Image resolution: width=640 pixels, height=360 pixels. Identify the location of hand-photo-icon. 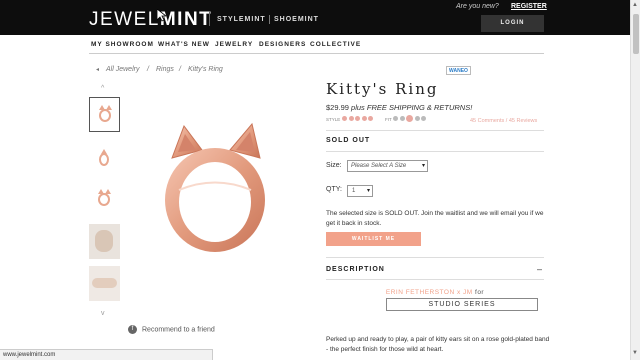
(104, 283).